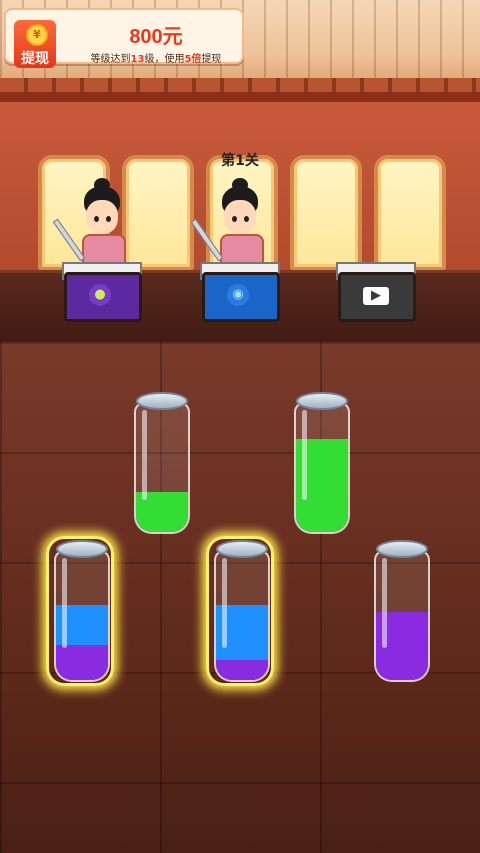  I want to click on video-icon: ▶, so click(376, 296).